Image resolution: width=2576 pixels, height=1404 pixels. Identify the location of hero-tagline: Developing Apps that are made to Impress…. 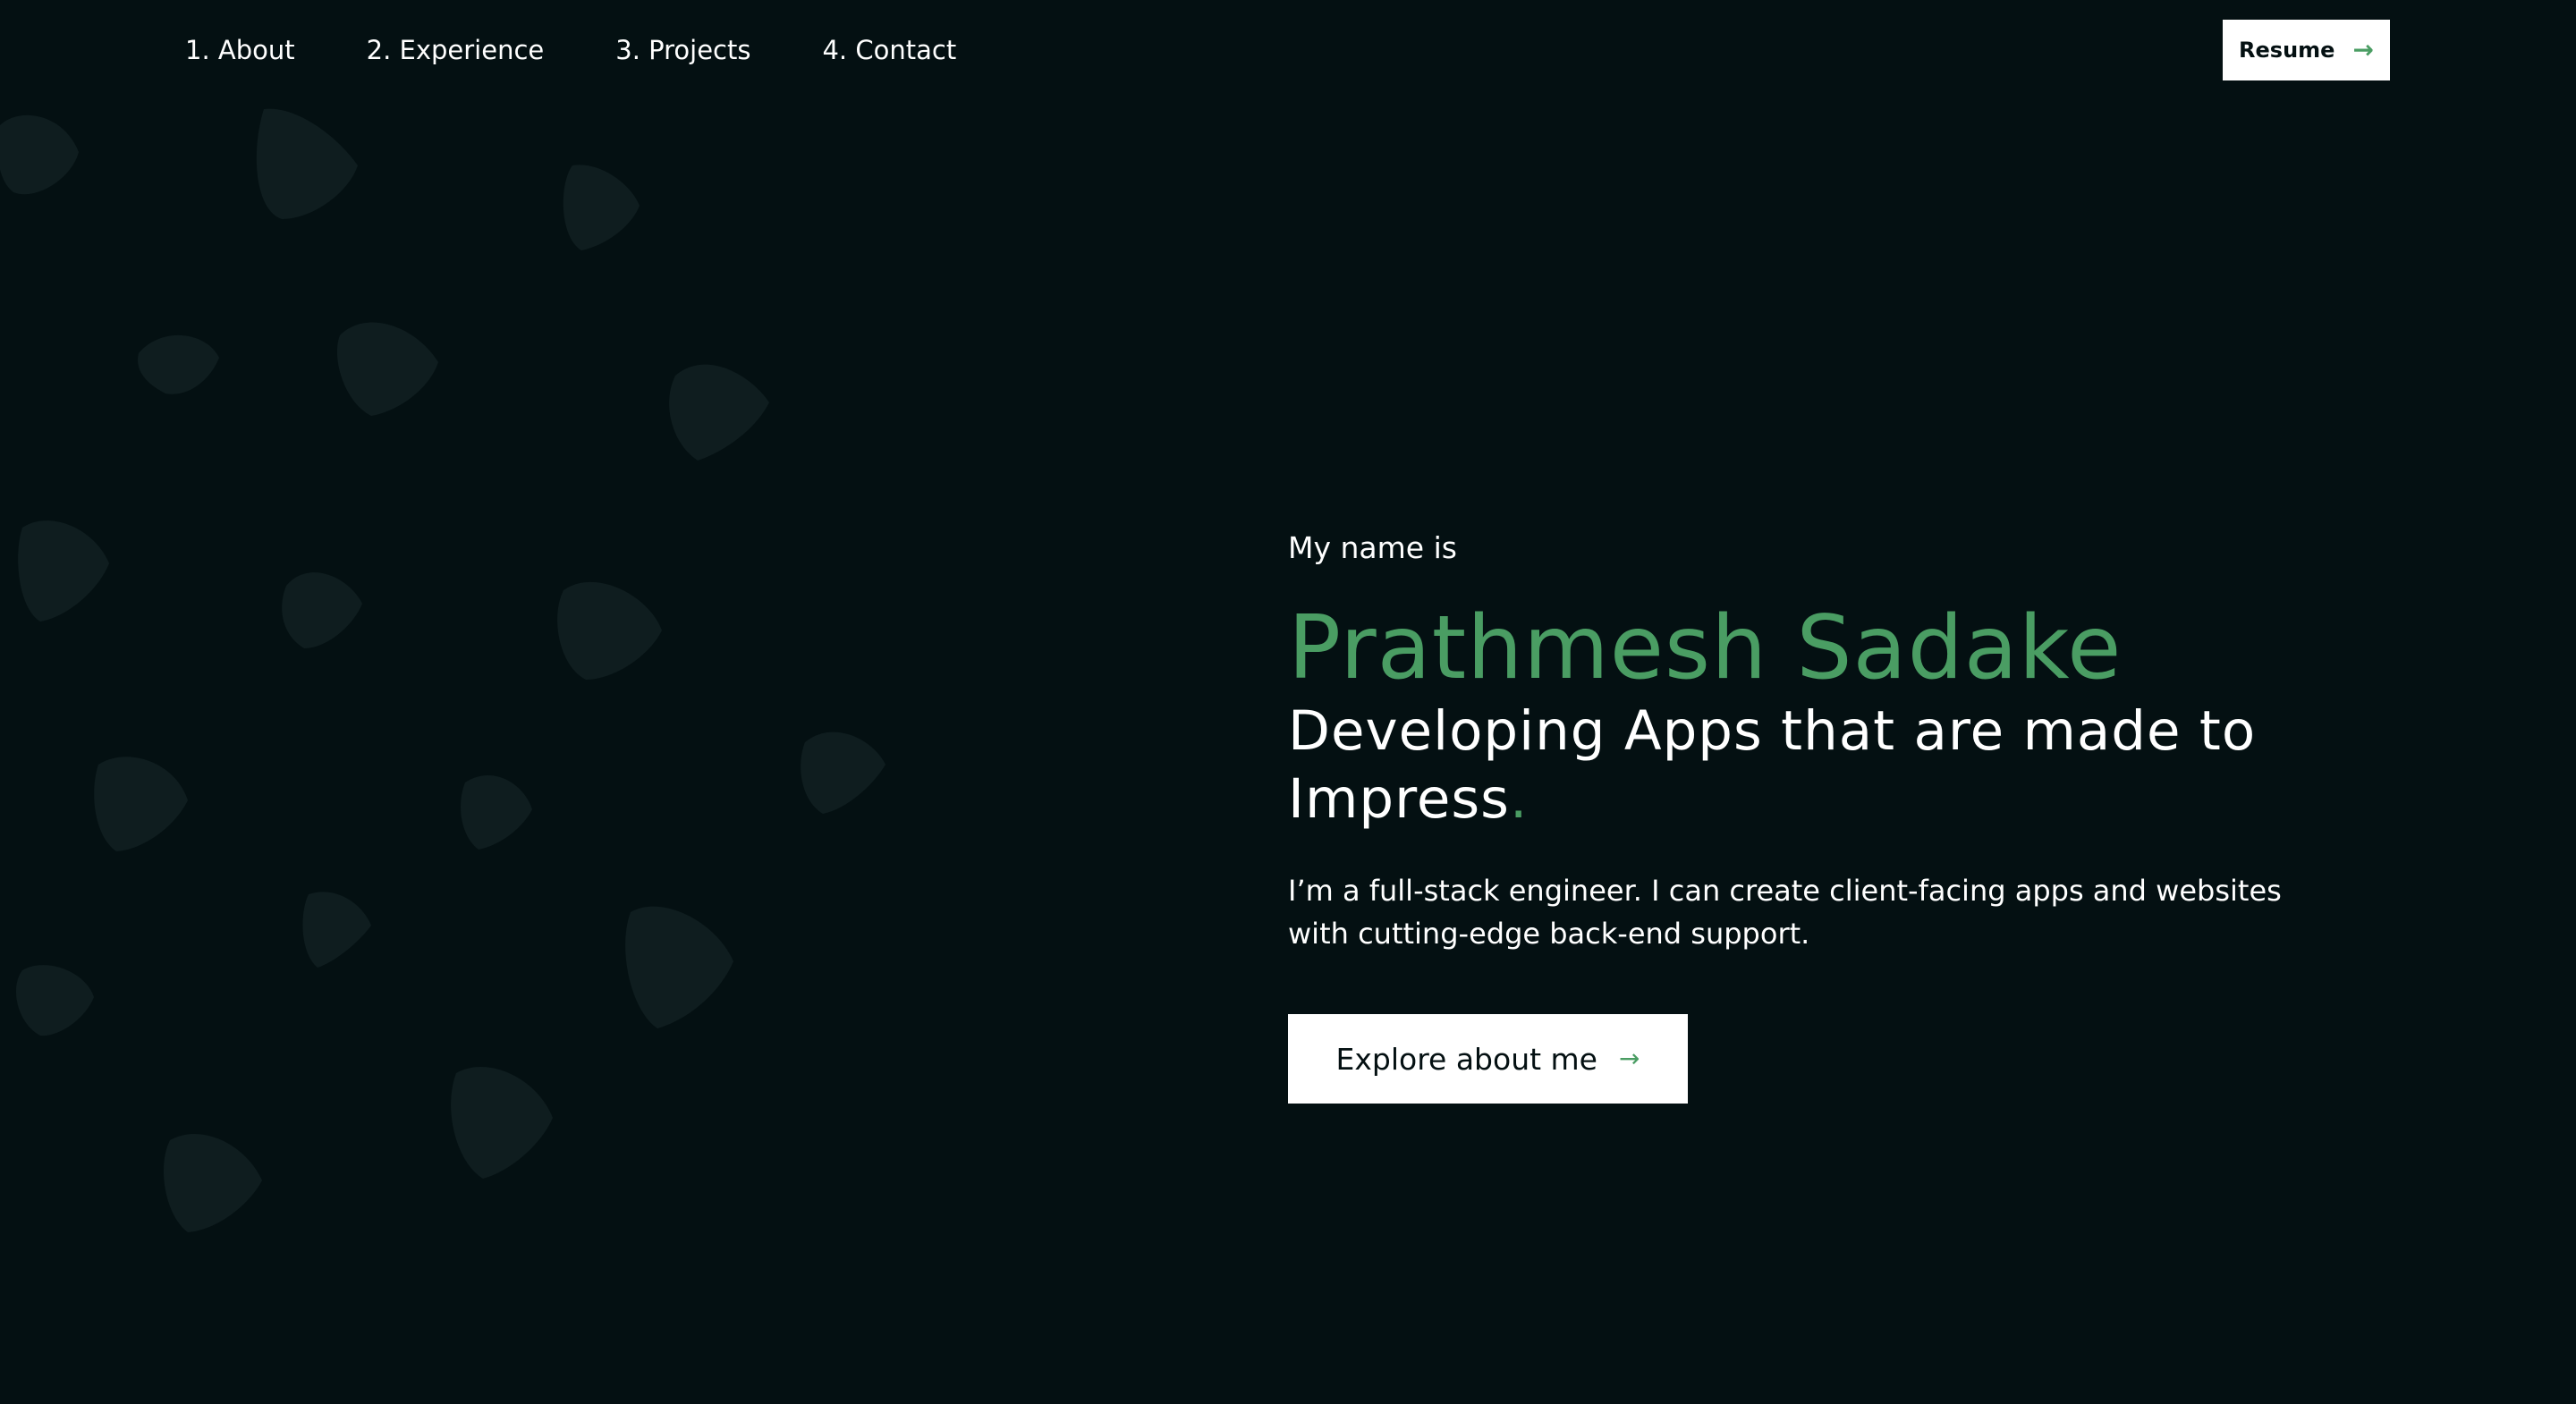
(1842, 766).